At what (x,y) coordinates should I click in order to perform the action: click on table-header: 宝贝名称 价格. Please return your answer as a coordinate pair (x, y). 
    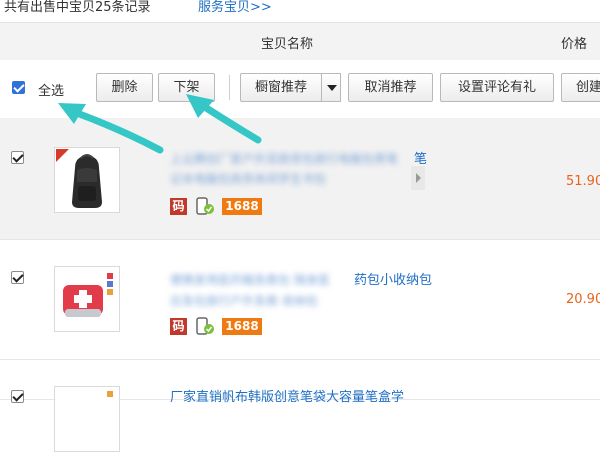
    Looking at the image, I should click on (300, 42).